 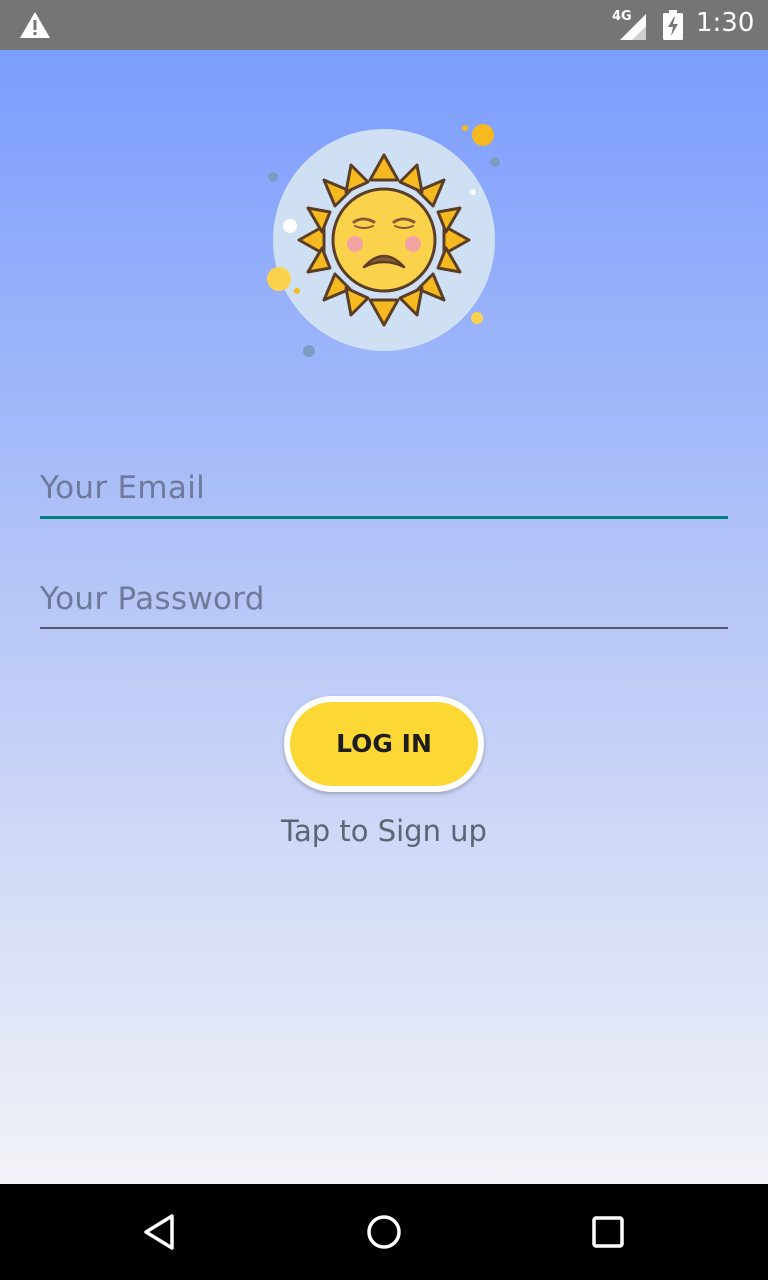 I want to click on home-icon, so click(x=384, y=1232).